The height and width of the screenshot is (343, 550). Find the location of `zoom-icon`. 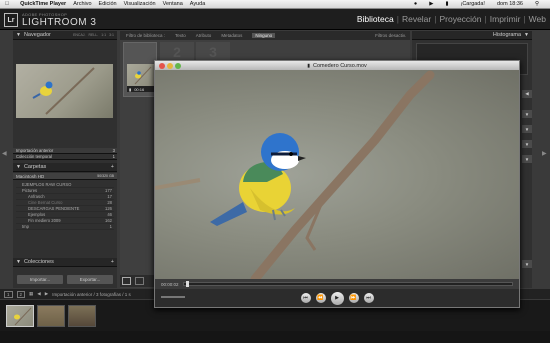

zoom-icon is located at coordinates (178, 65).